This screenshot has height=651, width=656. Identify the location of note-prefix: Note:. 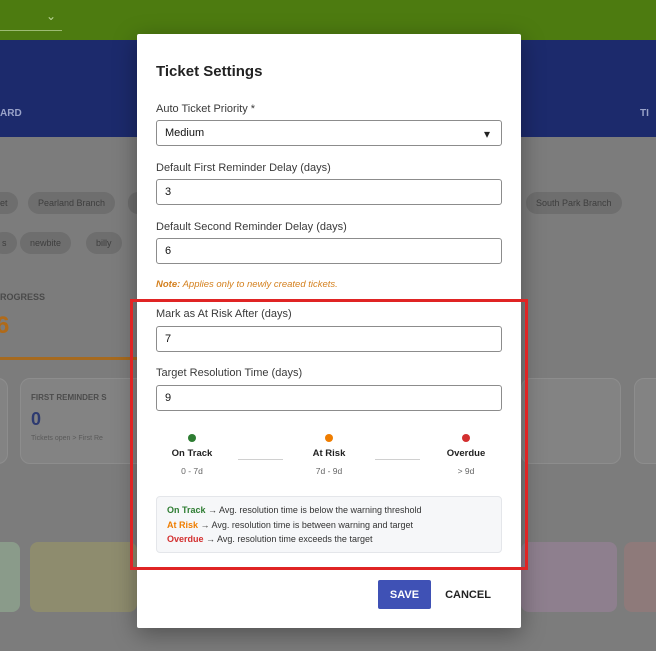
(168, 284).